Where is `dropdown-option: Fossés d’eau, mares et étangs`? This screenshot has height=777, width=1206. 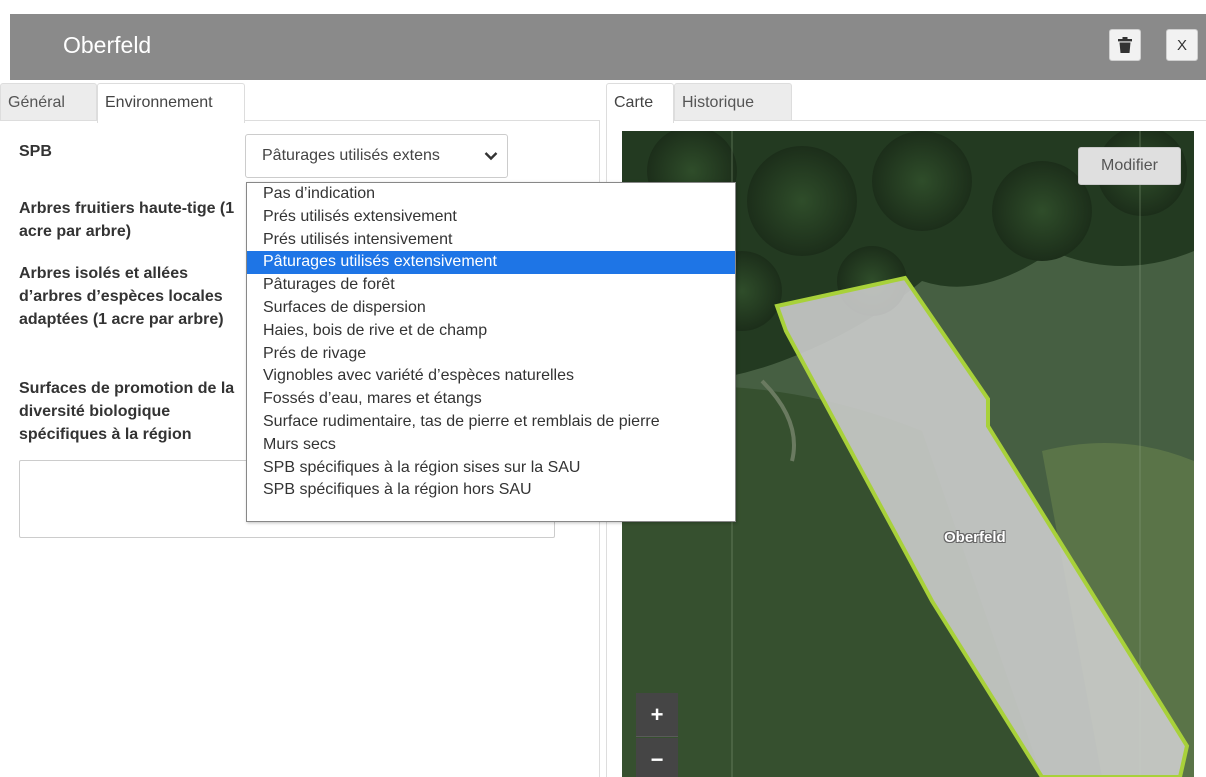 dropdown-option: Fossés d’eau, mares et étangs is located at coordinates (491, 399).